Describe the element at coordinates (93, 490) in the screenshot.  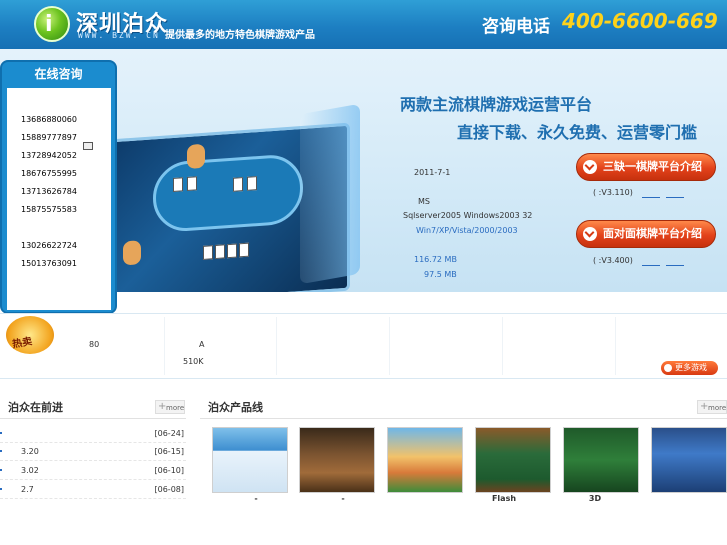
I see `list-item: 2.7 [06-08]` at that location.